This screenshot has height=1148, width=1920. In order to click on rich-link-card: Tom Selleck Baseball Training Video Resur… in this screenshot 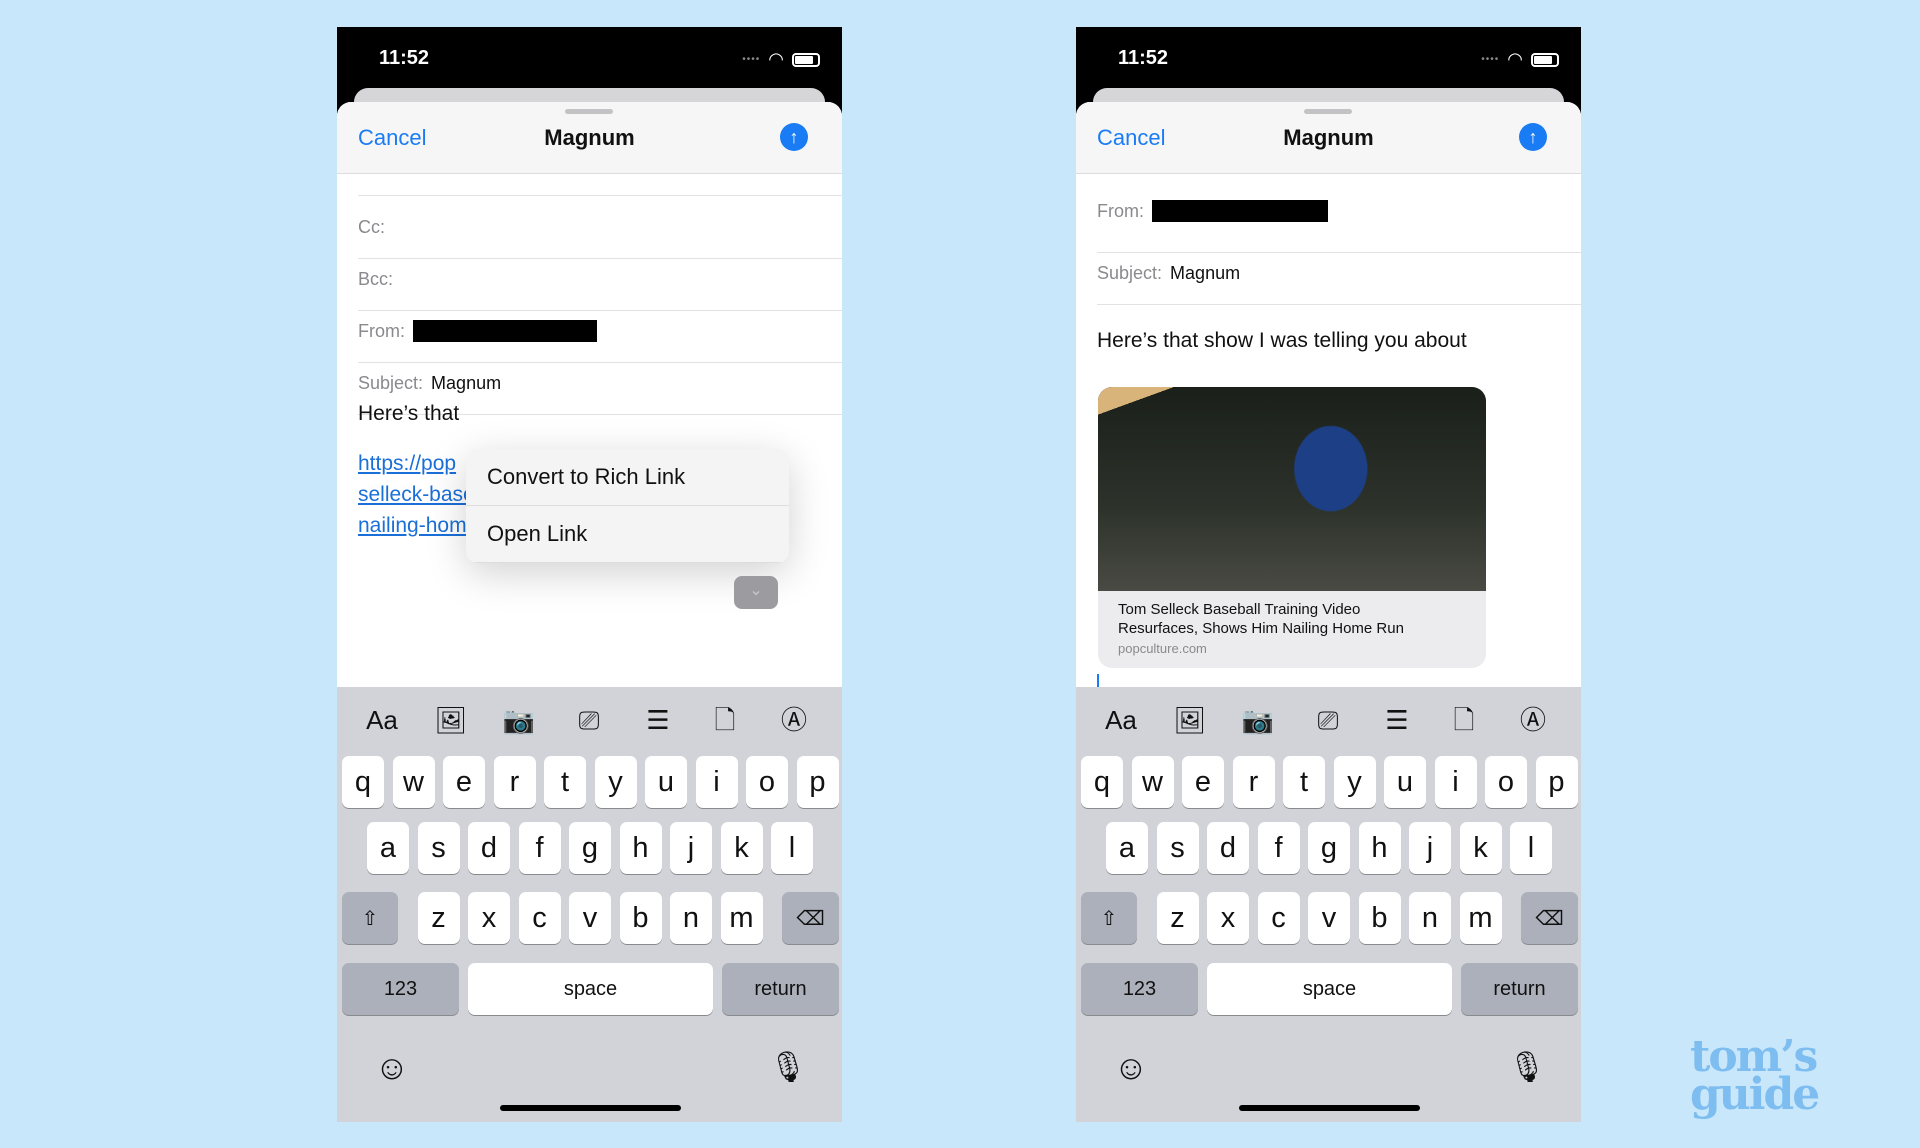, I will do `click(1292, 527)`.